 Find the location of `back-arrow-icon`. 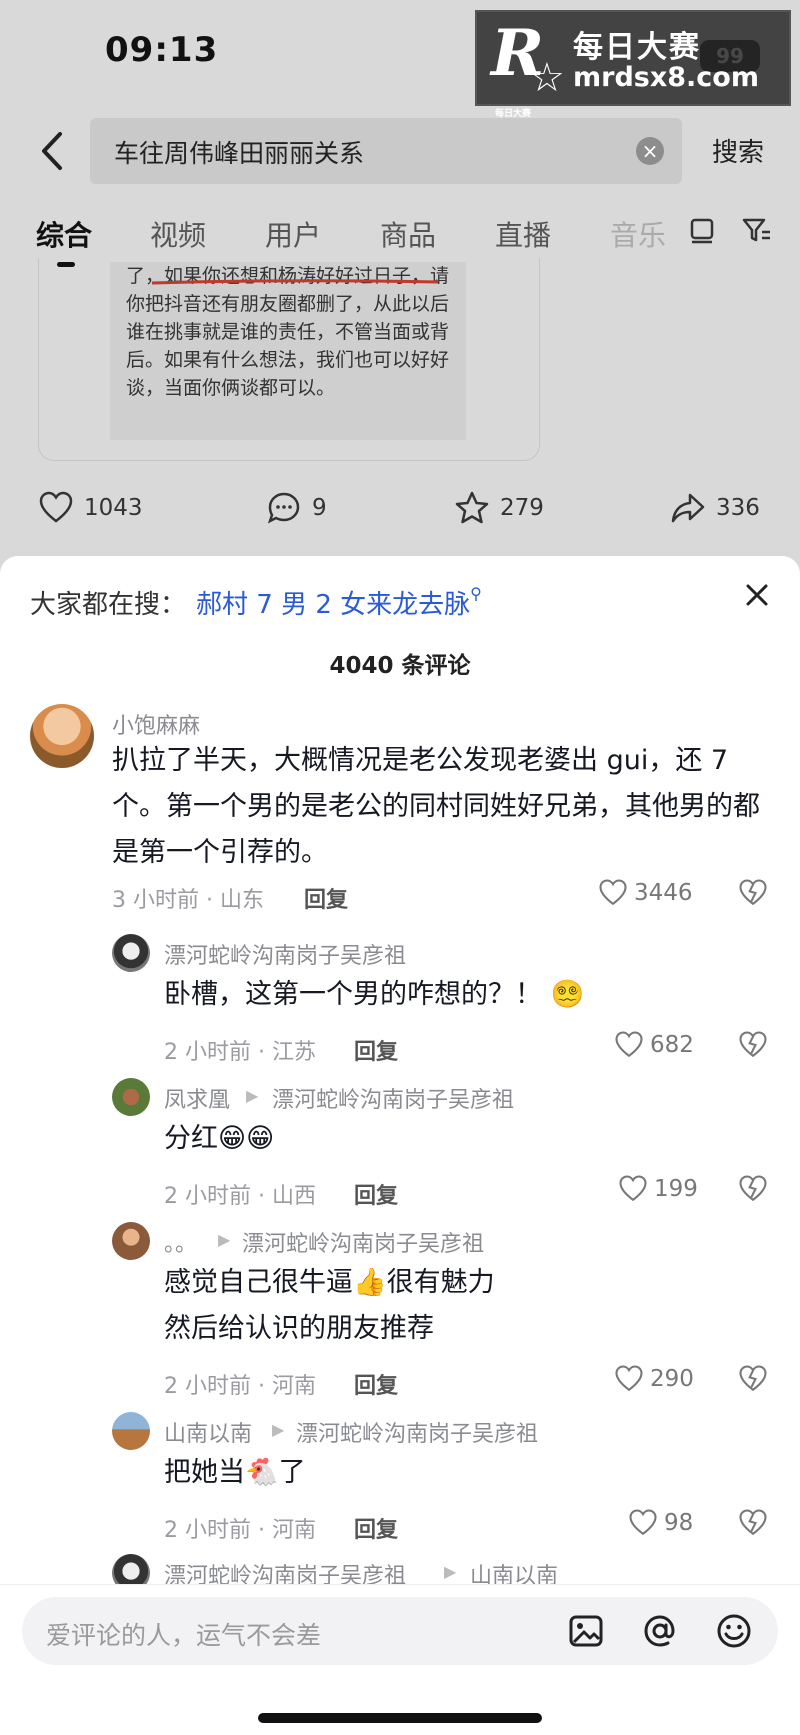

back-arrow-icon is located at coordinates (54, 151).